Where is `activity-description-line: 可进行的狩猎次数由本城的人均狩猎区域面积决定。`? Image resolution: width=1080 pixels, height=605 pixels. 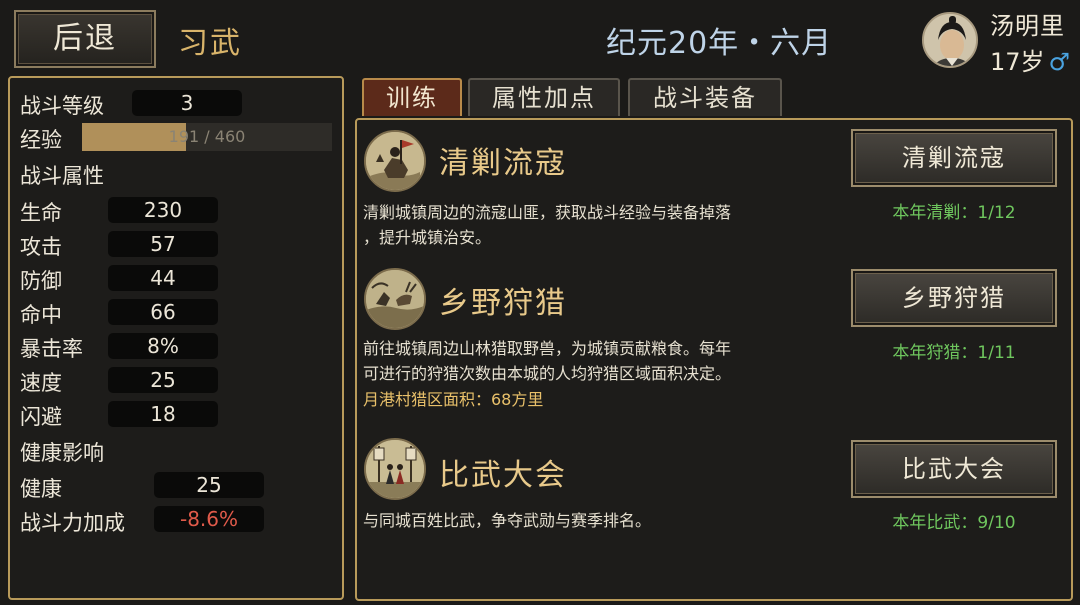 activity-description-line: 可进行的狩猎次数由本城的人均狩猎区域面积决定。 is located at coordinates (547, 373).